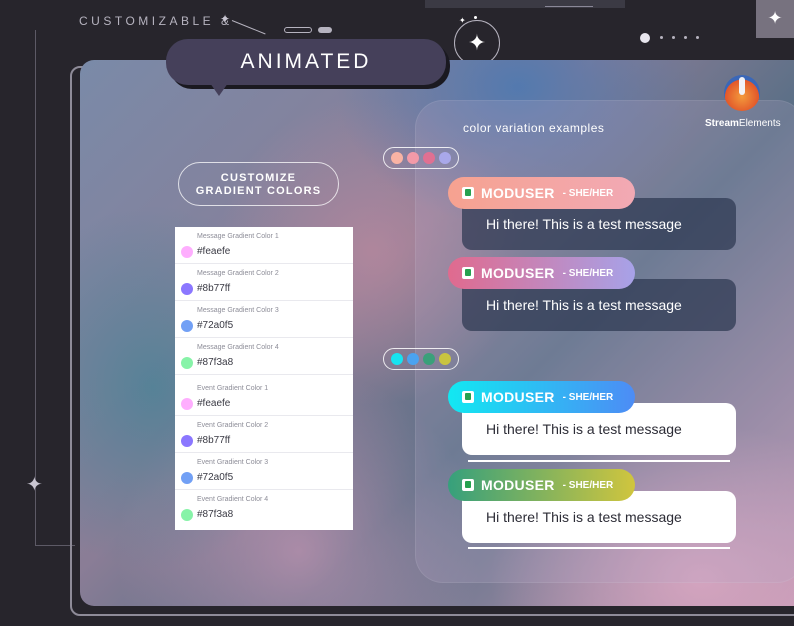  What do you see at coordinates (35, 288) in the screenshot?
I see `vertical-guide-line` at bounding box center [35, 288].